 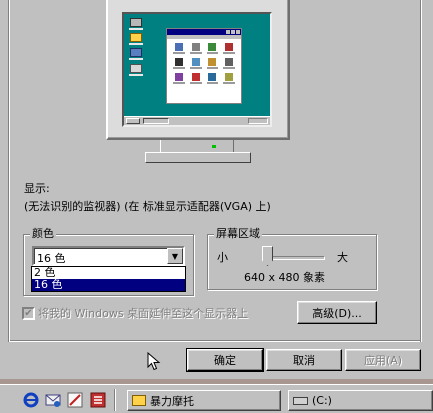 I want to click on network-icon, so click(x=136, y=54).